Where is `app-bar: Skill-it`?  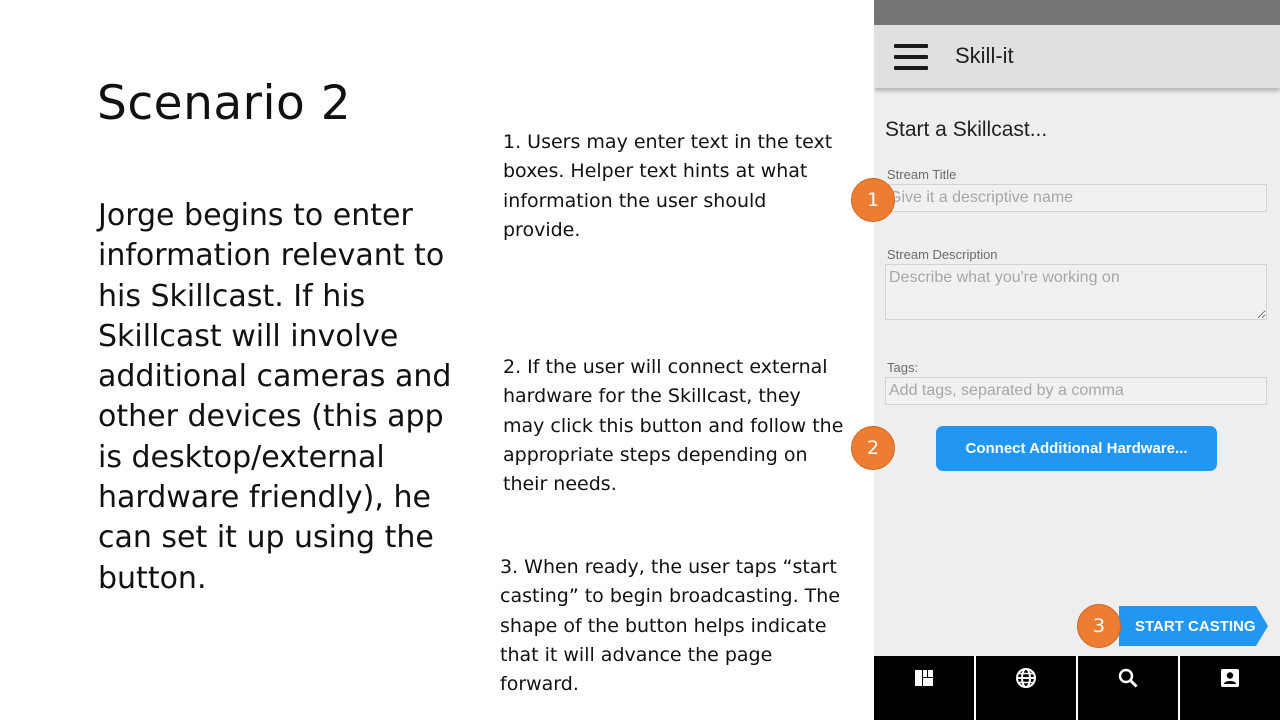 app-bar: Skill-it is located at coordinates (1077, 56).